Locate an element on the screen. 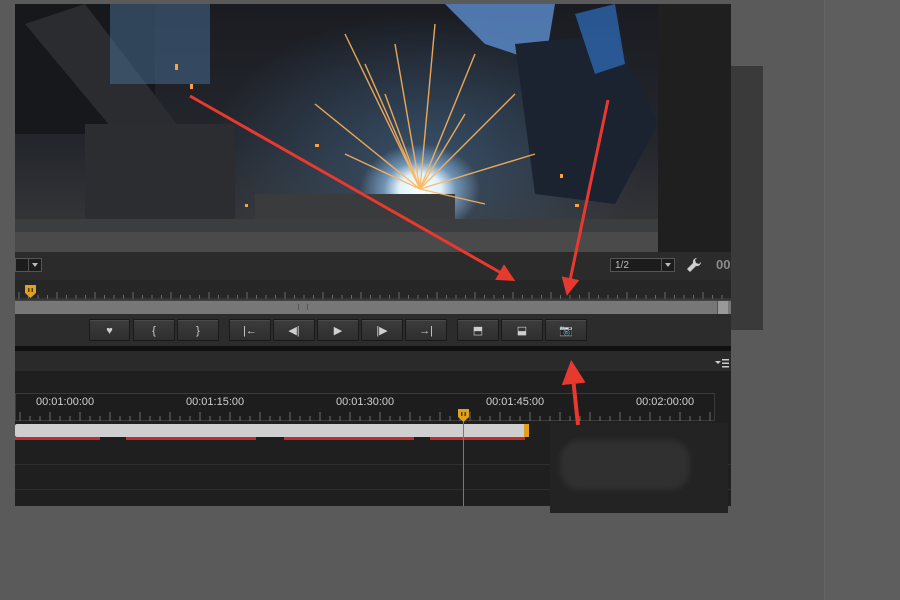  scroll-grip-icon is located at coordinates (303, 307).